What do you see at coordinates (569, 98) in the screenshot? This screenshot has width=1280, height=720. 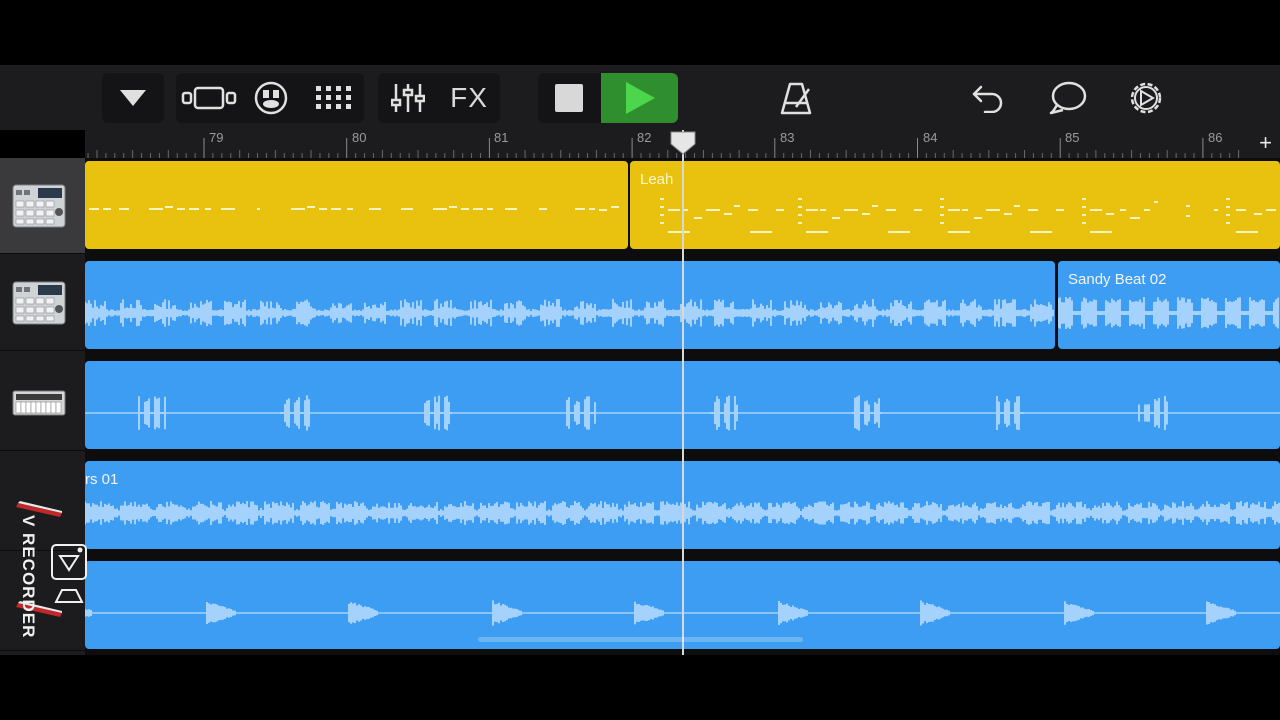 I see `stop-icon` at bounding box center [569, 98].